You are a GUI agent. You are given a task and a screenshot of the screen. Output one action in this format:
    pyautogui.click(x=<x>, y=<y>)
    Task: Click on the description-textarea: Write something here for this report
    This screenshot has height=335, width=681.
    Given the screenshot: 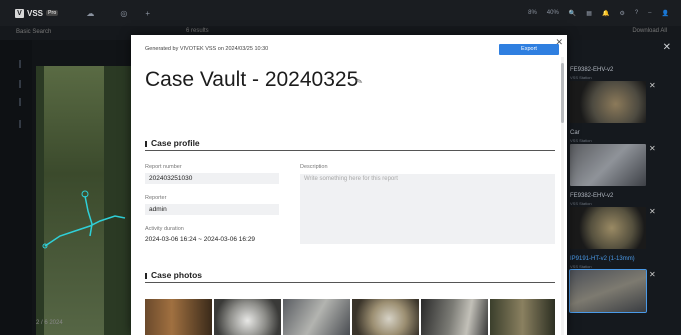 What is the action you would take?
    pyautogui.click(x=427, y=209)
    